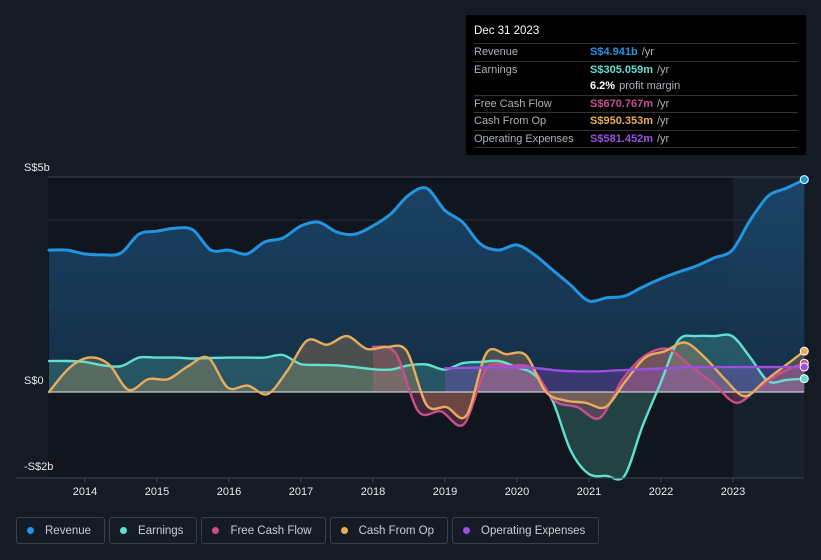 Image resolution: width=821 pixels, height=560 pixels. I want to click on tooltip-value: S$305.059m, so click(621, 69).